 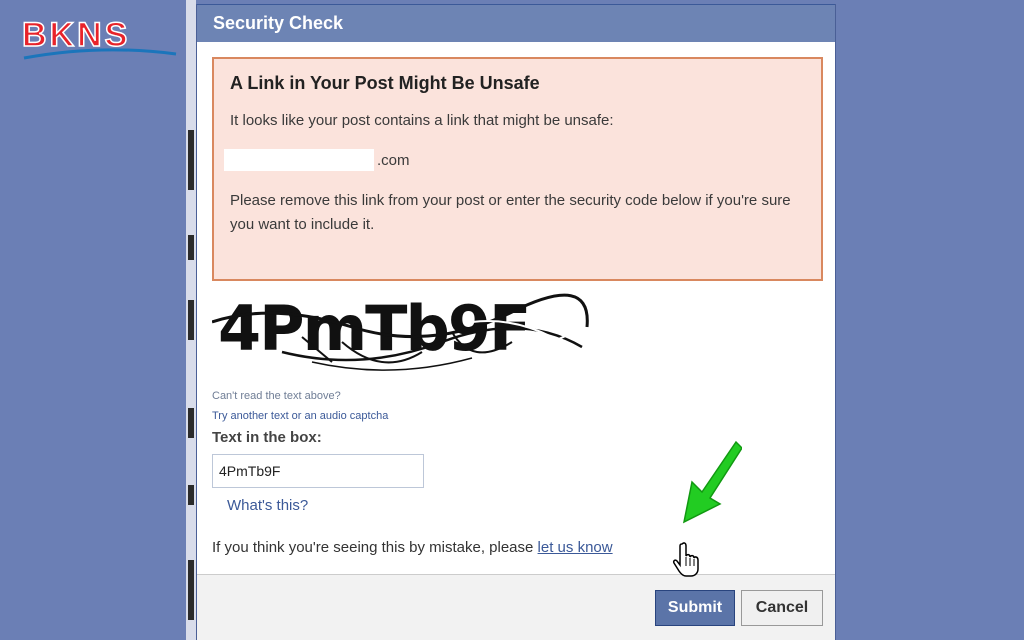 I want to click on link-suffix: .com, so click(x=393, y=160).